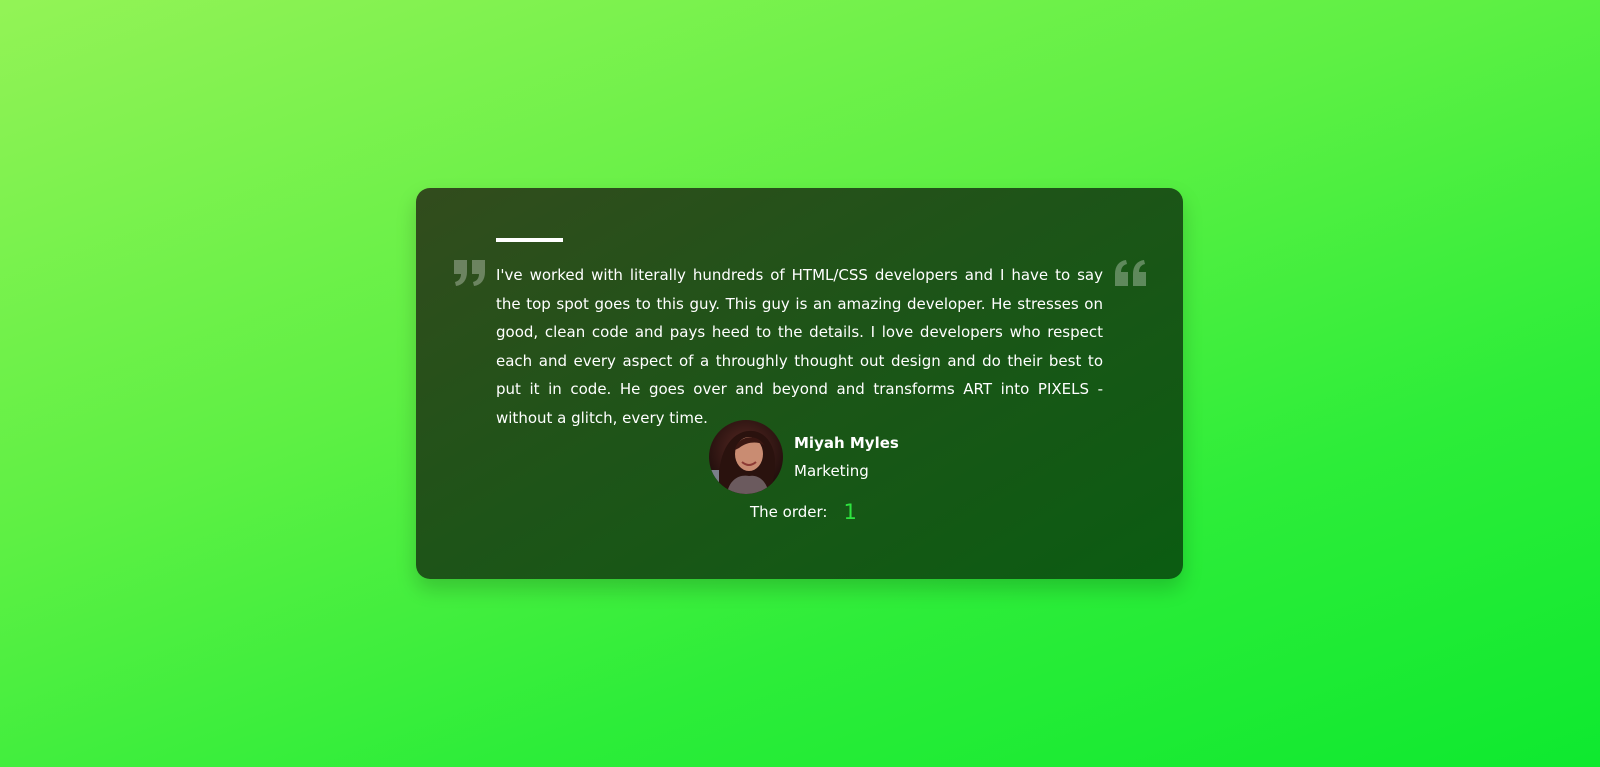  Describe the element at coordinates (529, 240) in the screenshot. I see `progress-bar` at that location.